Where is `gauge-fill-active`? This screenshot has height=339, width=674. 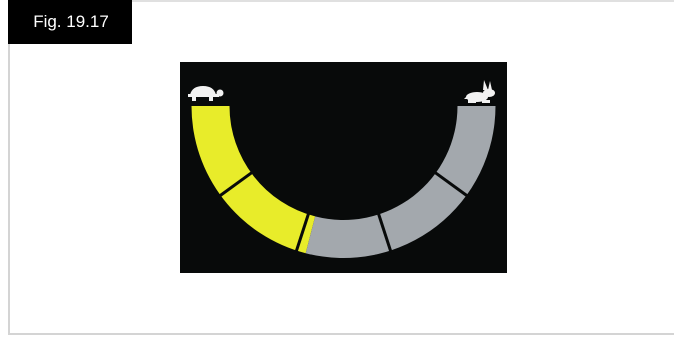
gauge-fill-active is located at coordinates (253, 180).